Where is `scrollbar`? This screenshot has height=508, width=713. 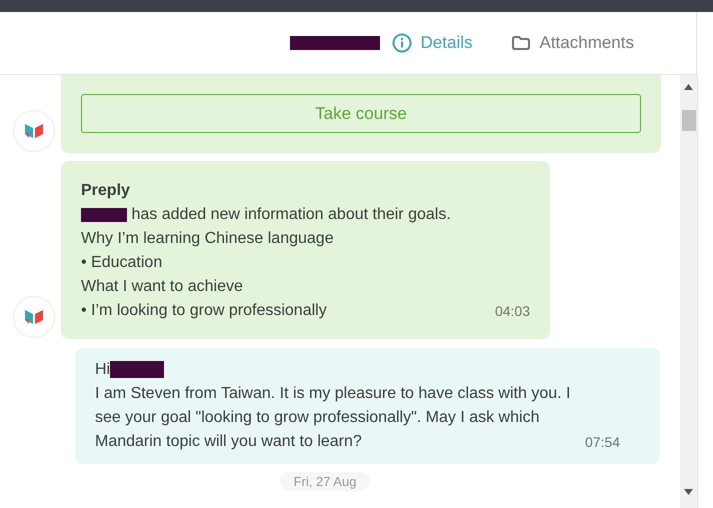 scrollbar is located at coordinates (688, 291).